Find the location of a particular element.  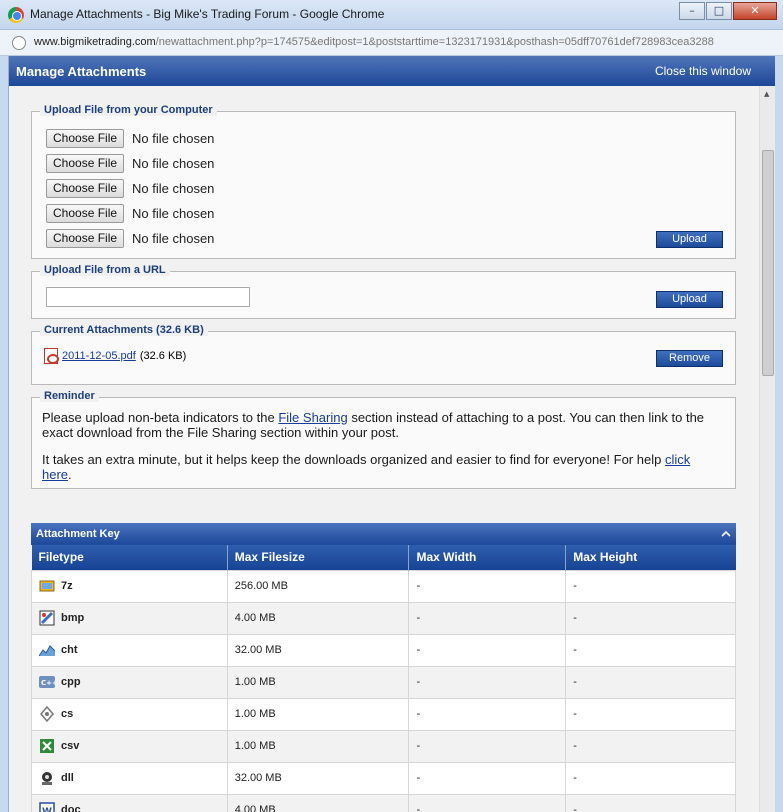

filetype-cell: dll is located at coordinates (129, 778).